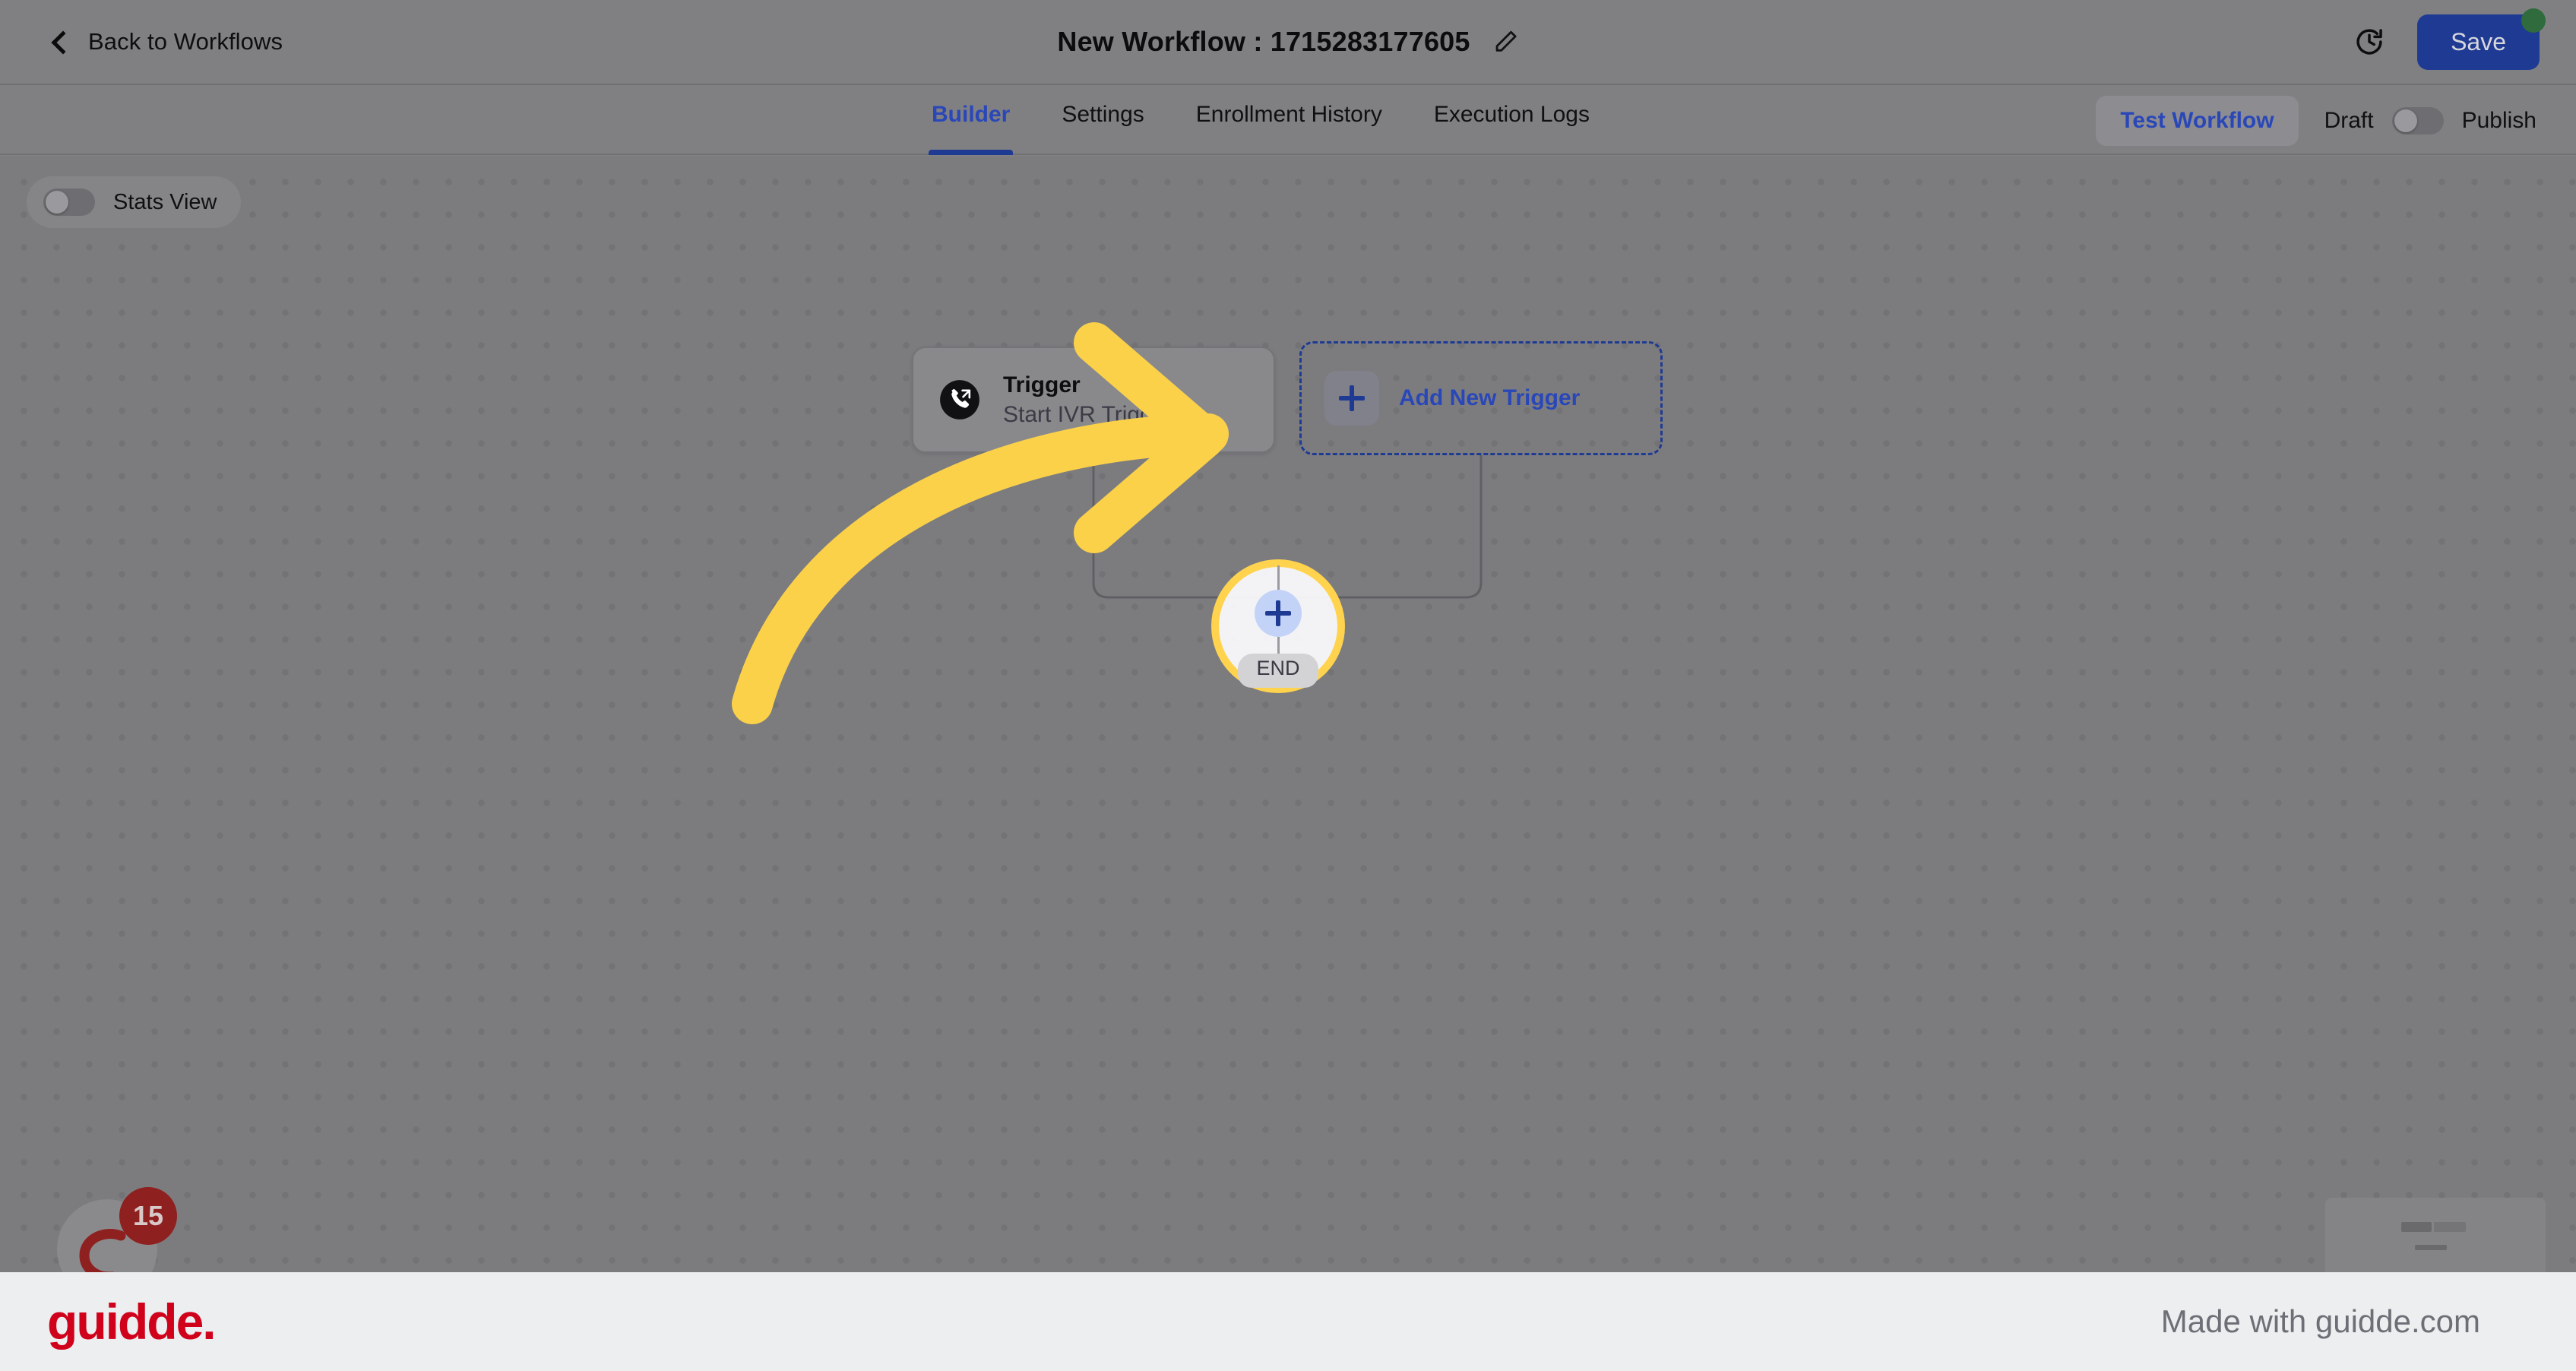 The height and width of the screenshot is (1371, 2576). I want to click on made-with-guidde-label: Made with guidde.com, so click(2320, 1321).